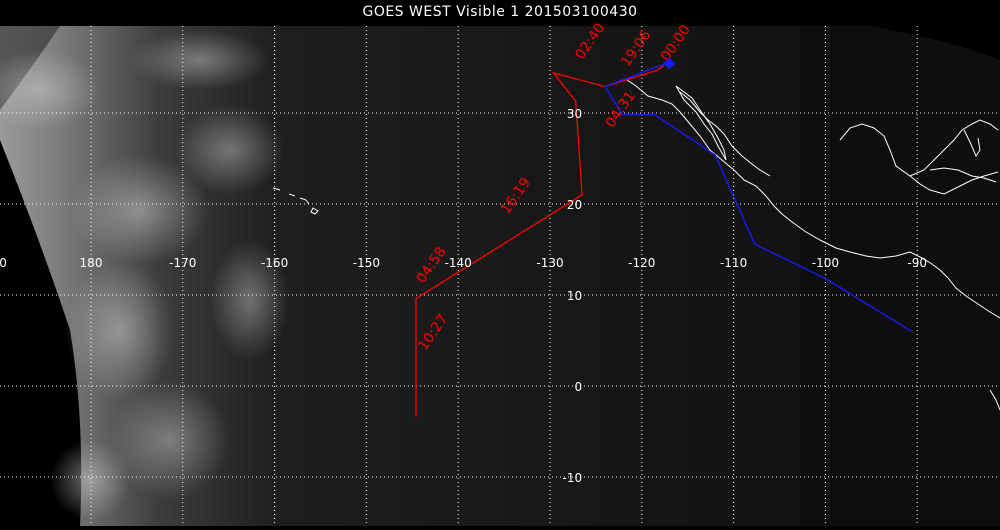  What do you see at coordinates (3, 263) in the screenshot?
I see `longitude-label: 70` at bounding box center [3, 263].